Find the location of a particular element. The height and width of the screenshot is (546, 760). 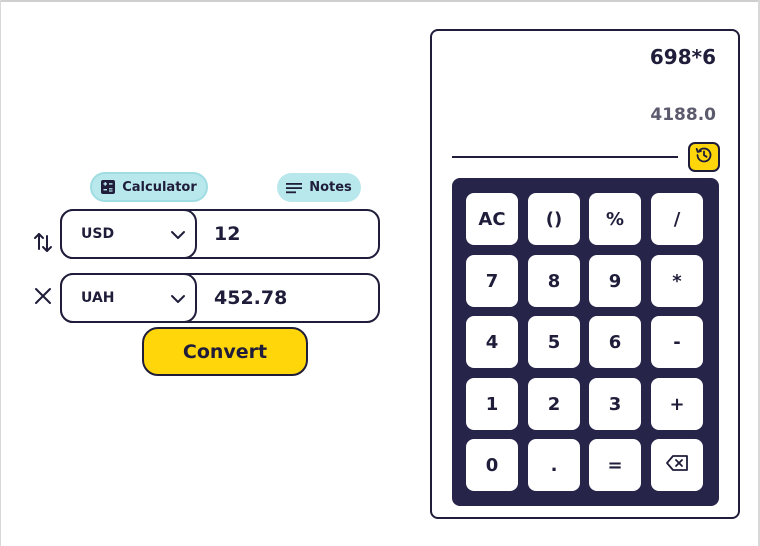

notes-lines-icon is located at coordinates (294, 188).